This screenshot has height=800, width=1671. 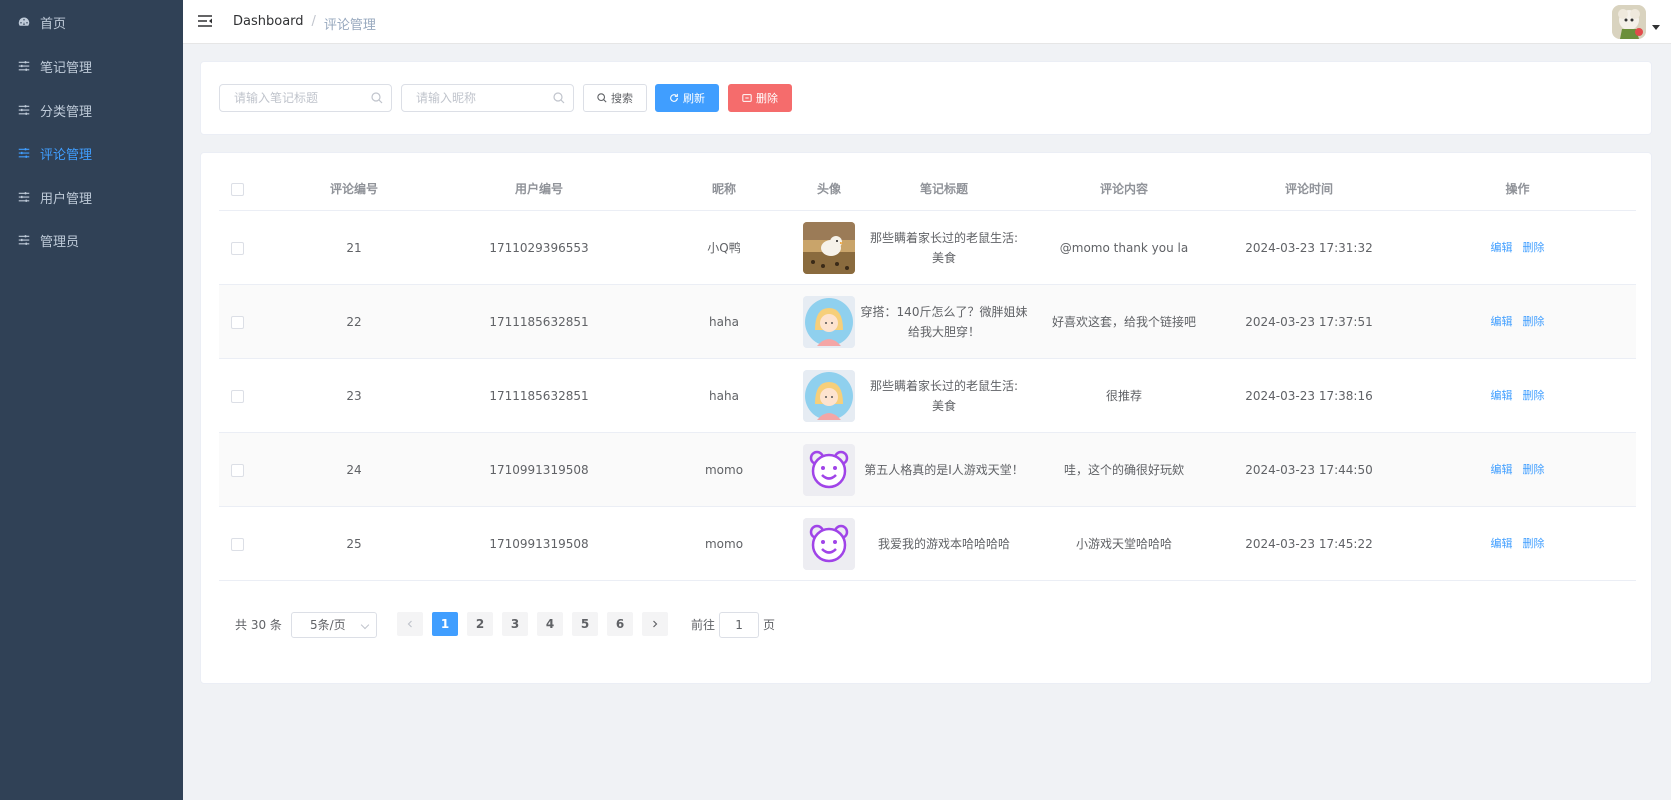 What do you see at coordinates (944, 312) in the screenshot?
I see `note-title-line: 穿搭：140斤怎么了？微胖姐妹` at bounding box center [944, 312].